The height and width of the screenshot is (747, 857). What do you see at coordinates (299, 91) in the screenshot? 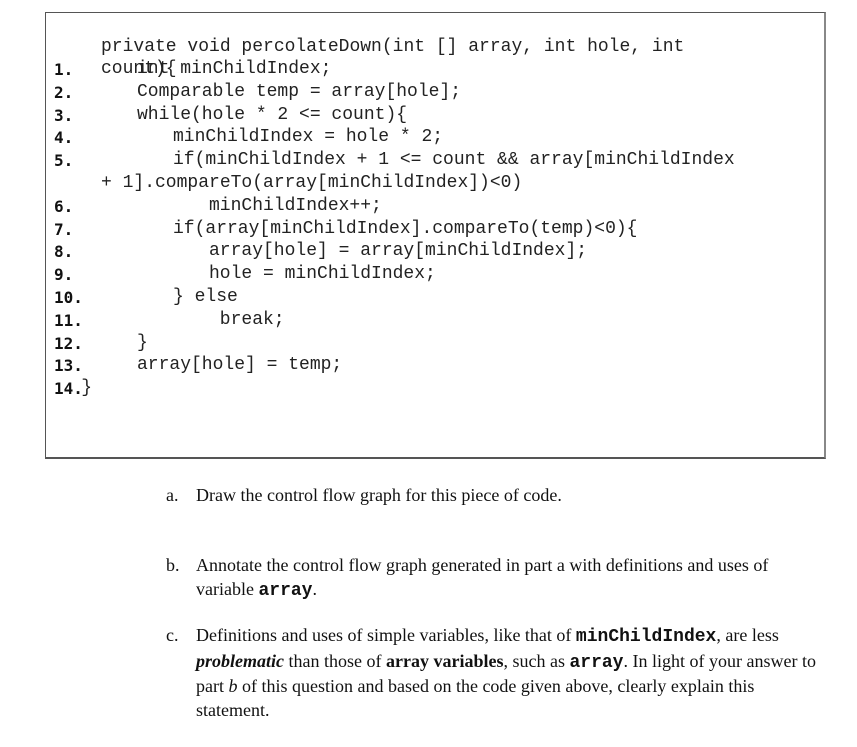
I see `code-text: Comparable temp = array[hole];` at bounding box center [299, 91].